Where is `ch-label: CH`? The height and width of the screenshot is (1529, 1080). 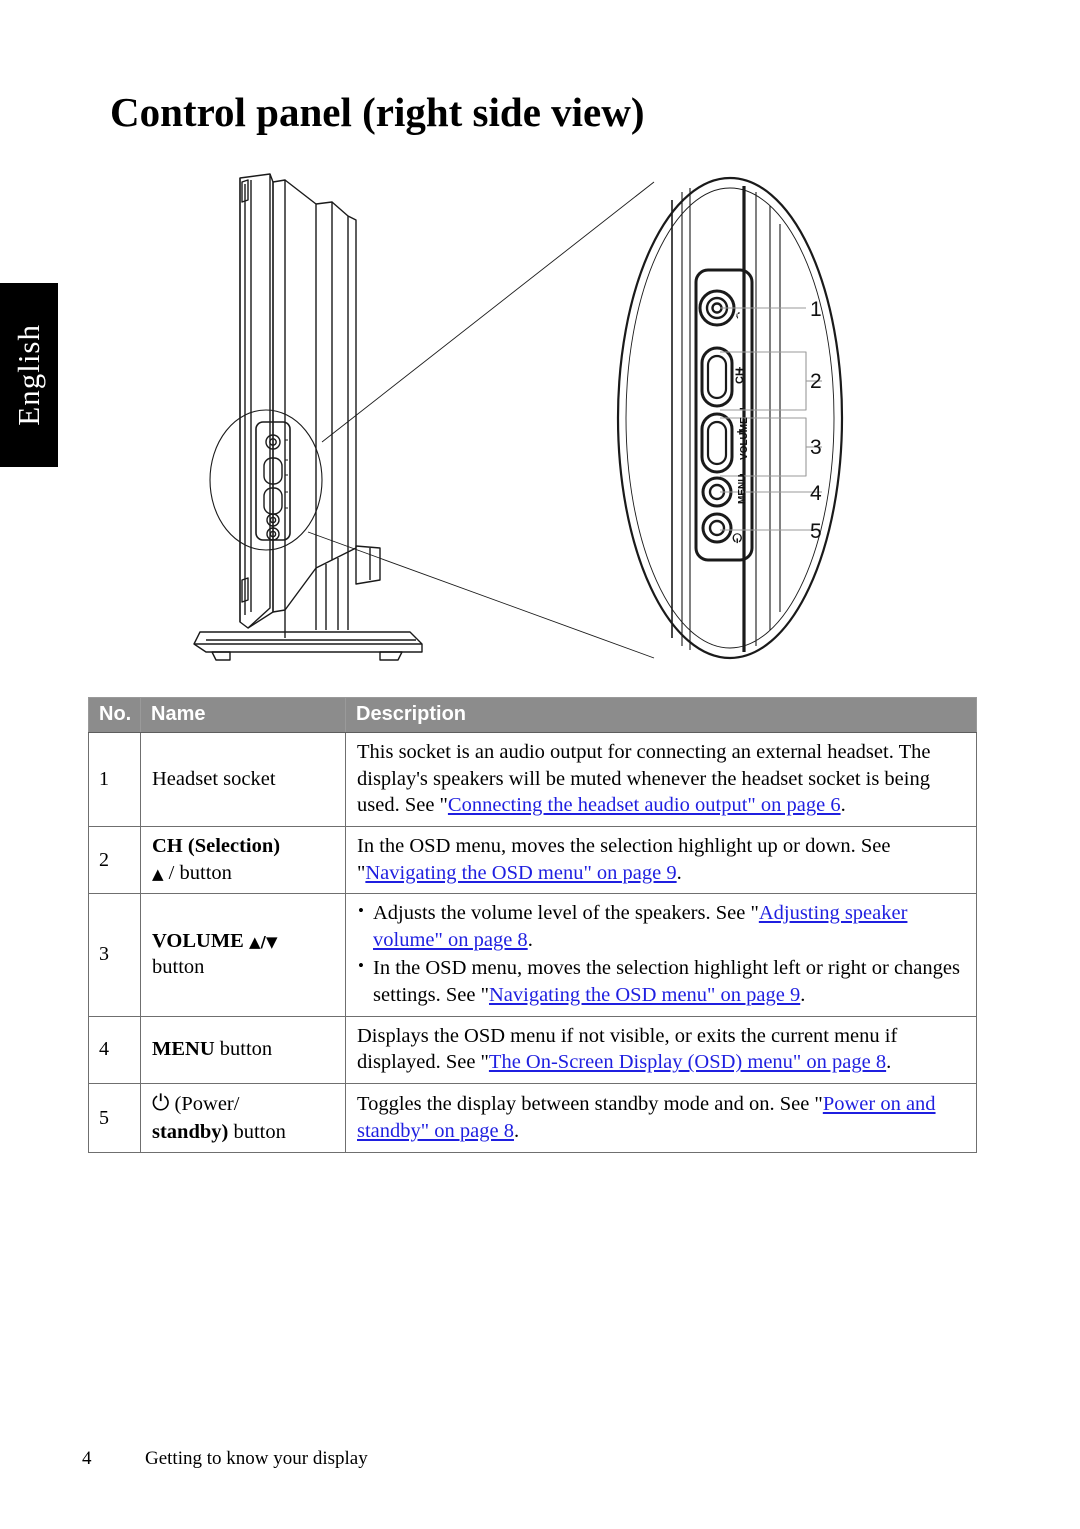
ch-label: CH is located at coordinates (740, 376).